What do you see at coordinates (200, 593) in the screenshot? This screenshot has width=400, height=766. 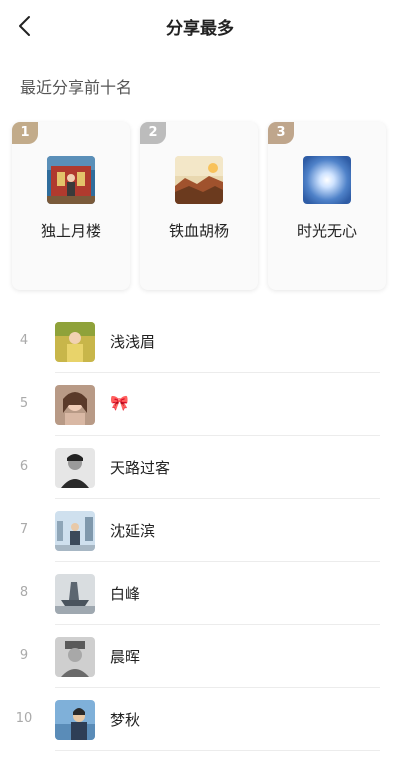 I see `list-item: 8 白峰` at bounding box center [200, 593].